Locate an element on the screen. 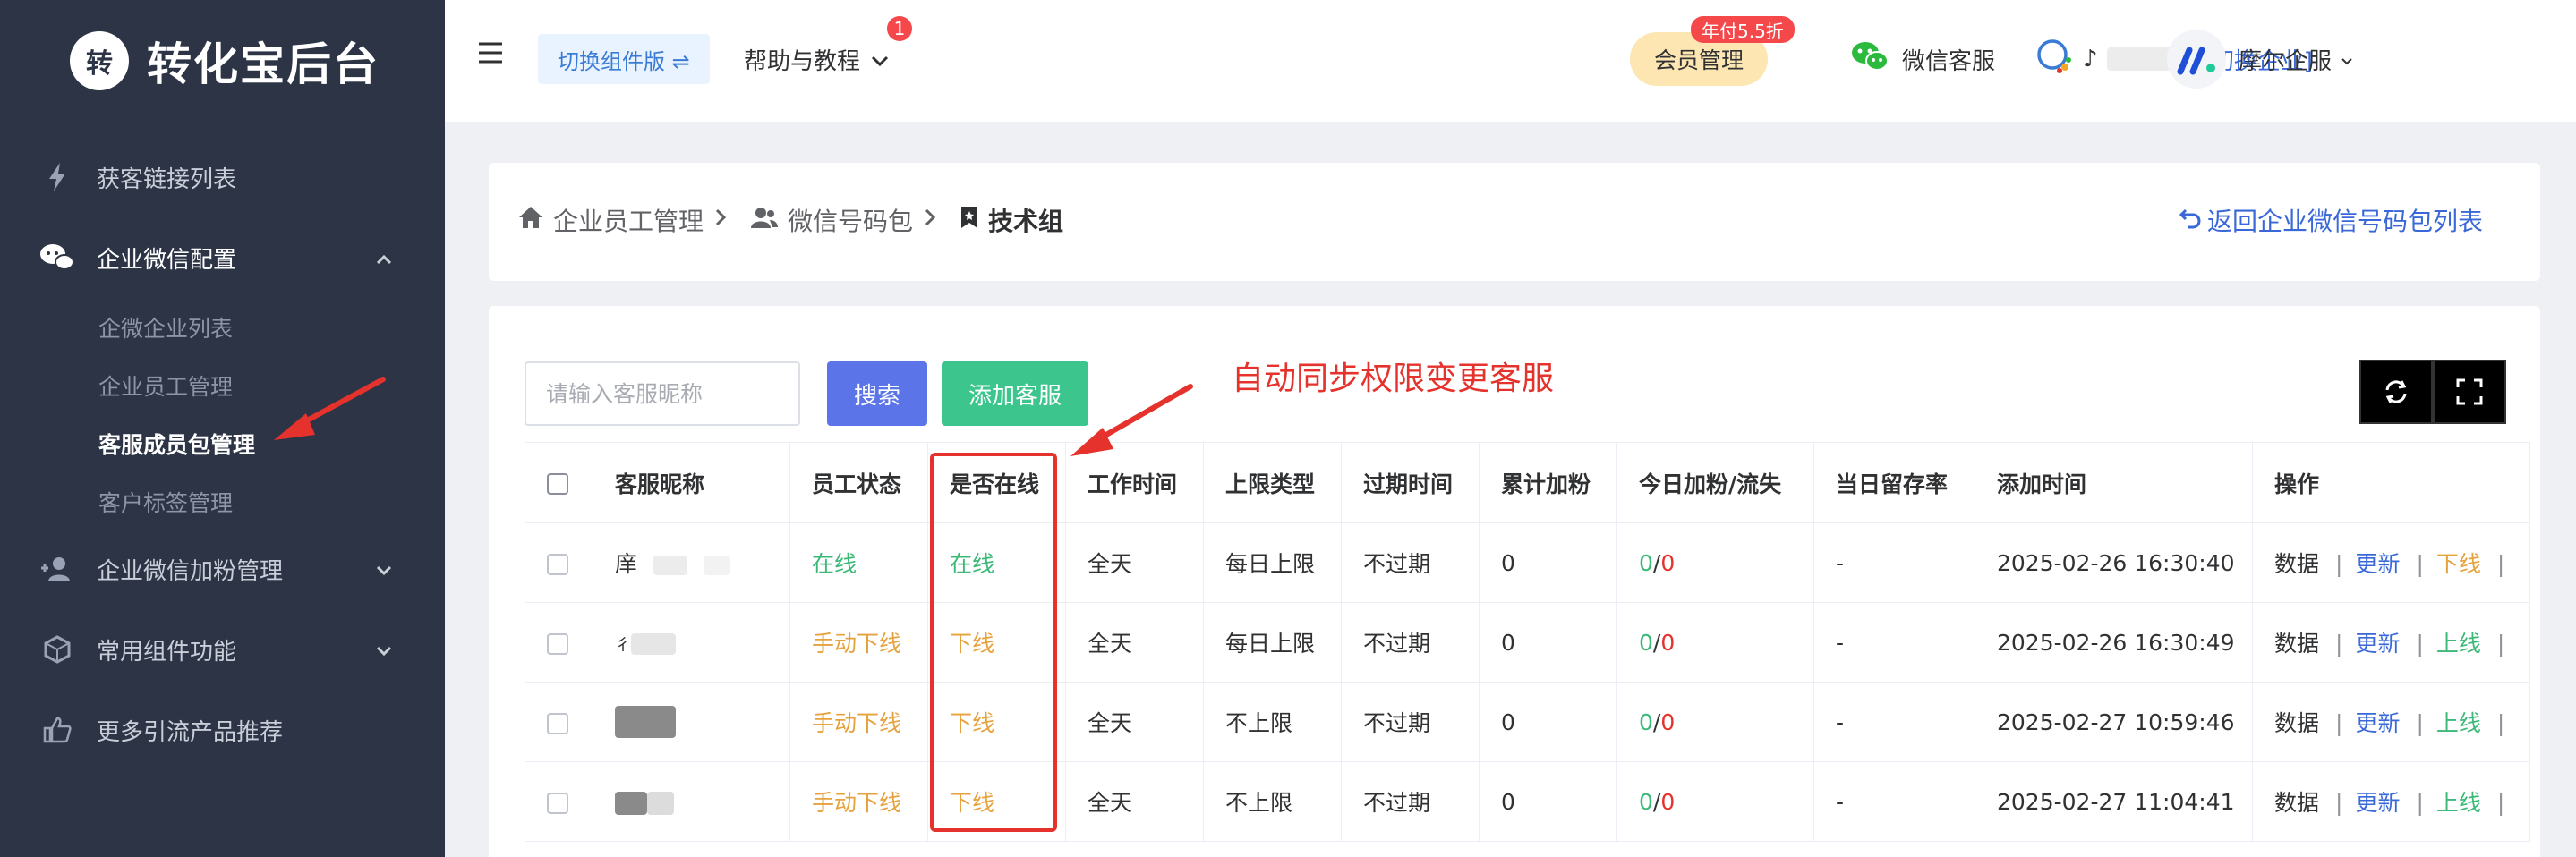 The width and height of the screenshot is (2576, 857). column-header: 是否在线 is located at coordinates (996, 482).